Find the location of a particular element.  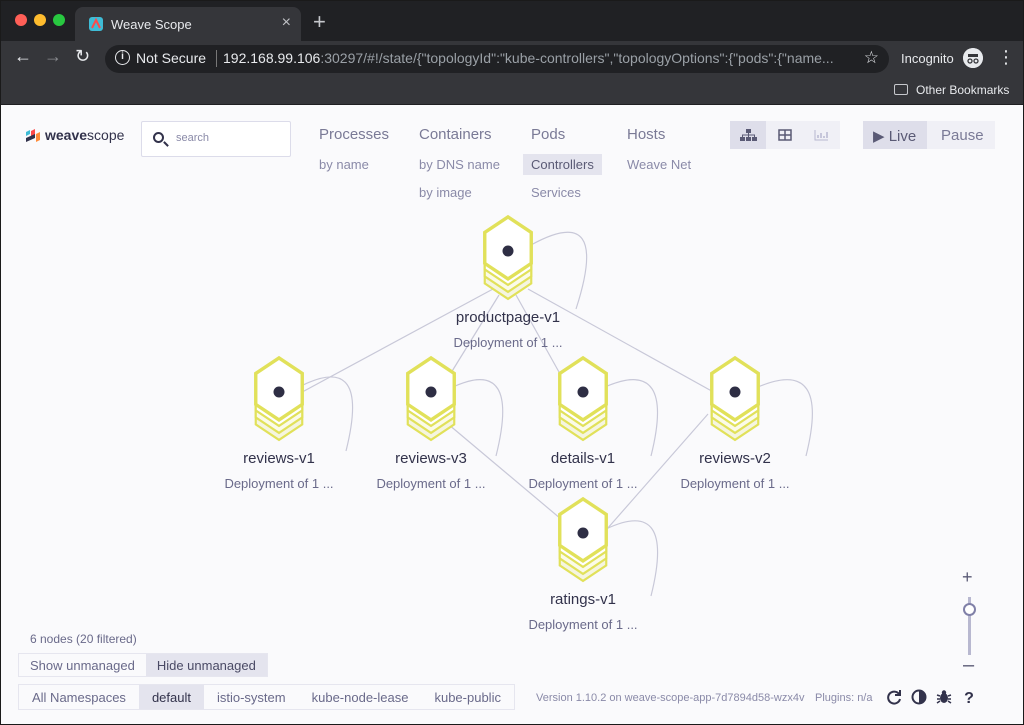

incognito-icon is located at coordinates (973, 58).